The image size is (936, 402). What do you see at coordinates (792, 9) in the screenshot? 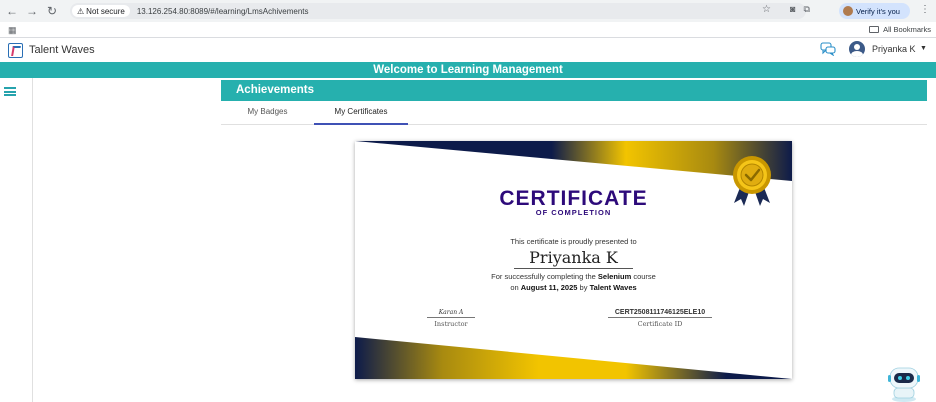
I see `camera-icon: ◙` at bounding box center [792, 9].